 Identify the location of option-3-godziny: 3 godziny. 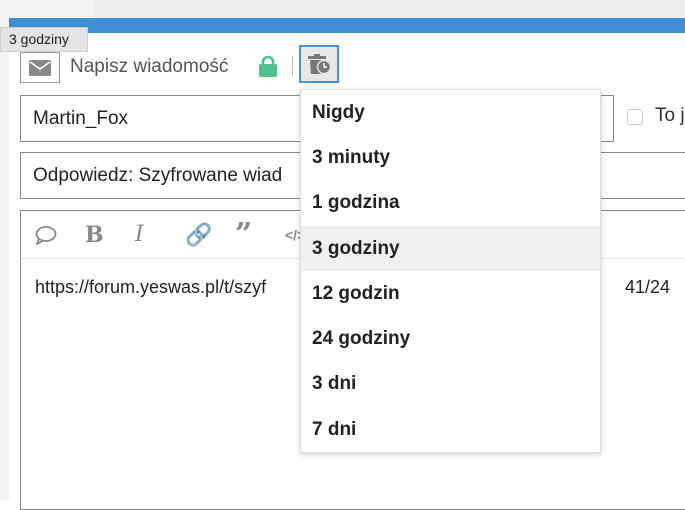
(450, 248).